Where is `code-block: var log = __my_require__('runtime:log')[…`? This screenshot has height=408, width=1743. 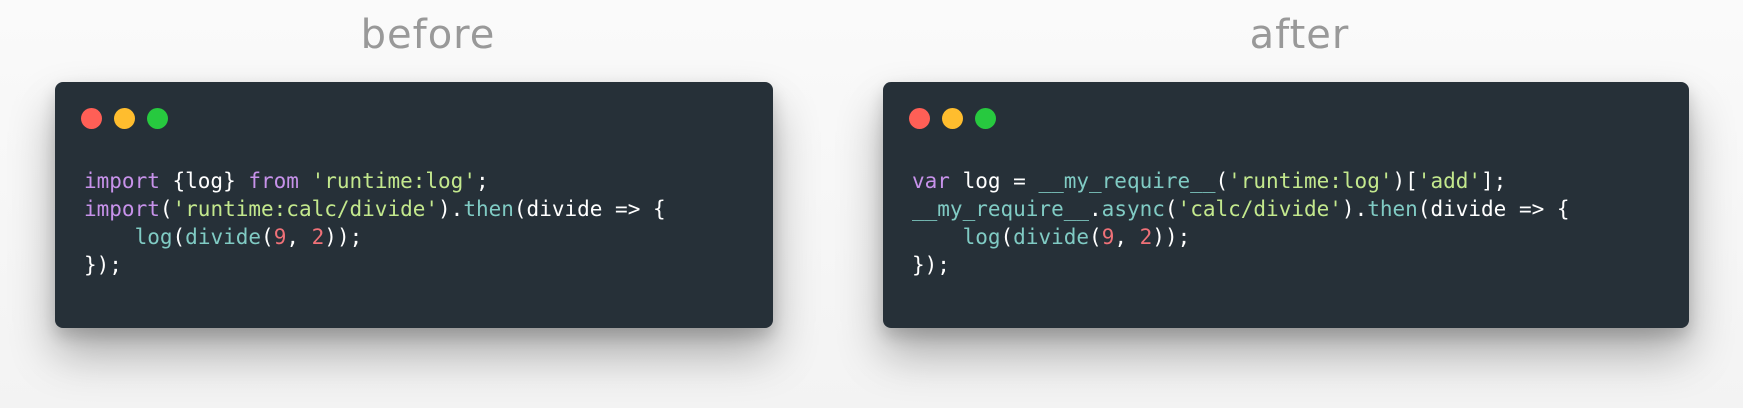
code-block: var log = __my_require__('runtime:log')[… is located at coordinates (1241, 223).